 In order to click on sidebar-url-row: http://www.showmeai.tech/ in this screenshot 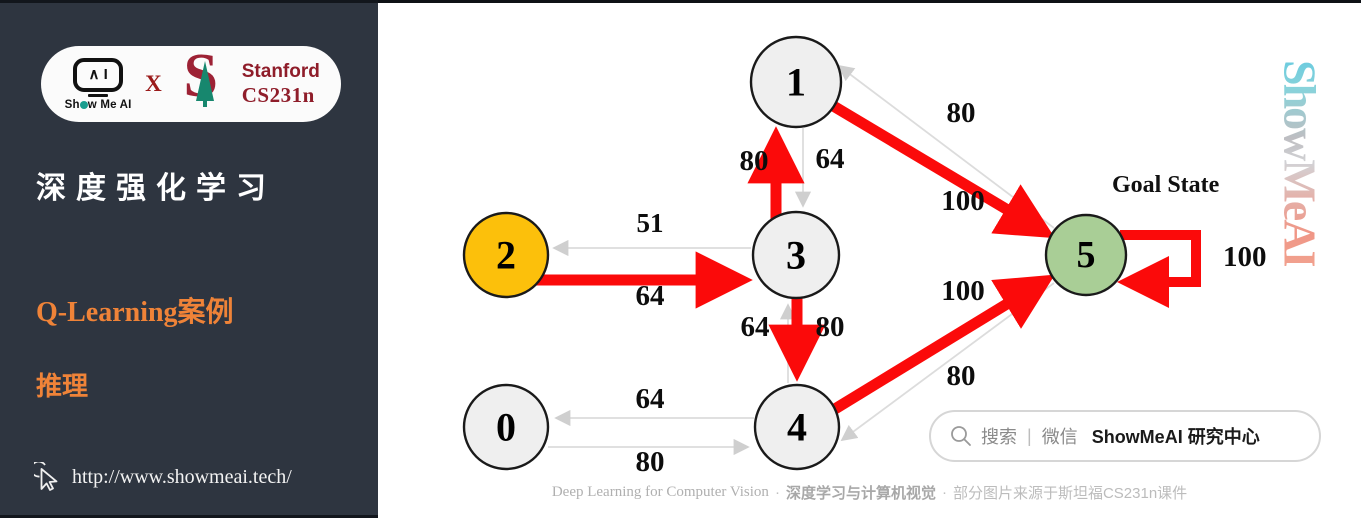, I will do `click(163, 477)`.